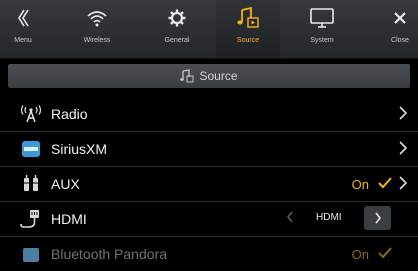 Image resolution: width=418 pixels, height=271 pixels. What do you see at coordinates (209, 219) in the screenshot?
I see `list-item-hdmi: HDMI HDMI` at bounding box center [209, 219].